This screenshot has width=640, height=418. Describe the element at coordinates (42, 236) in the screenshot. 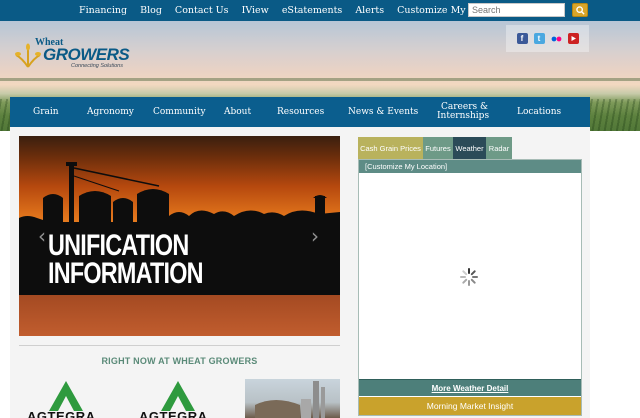

I see `slider-prev-arrow-icon: ‹` at that location.